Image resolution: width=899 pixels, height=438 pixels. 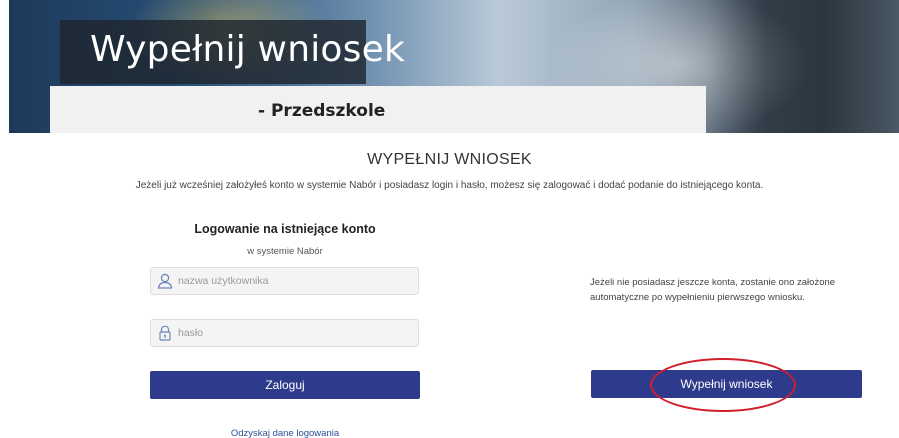 What do you see at coordinates (285, 433) in the screenshot?
I see `recover-login-link: Odzyskaj dane logowania` at bounding box center [285, 433].